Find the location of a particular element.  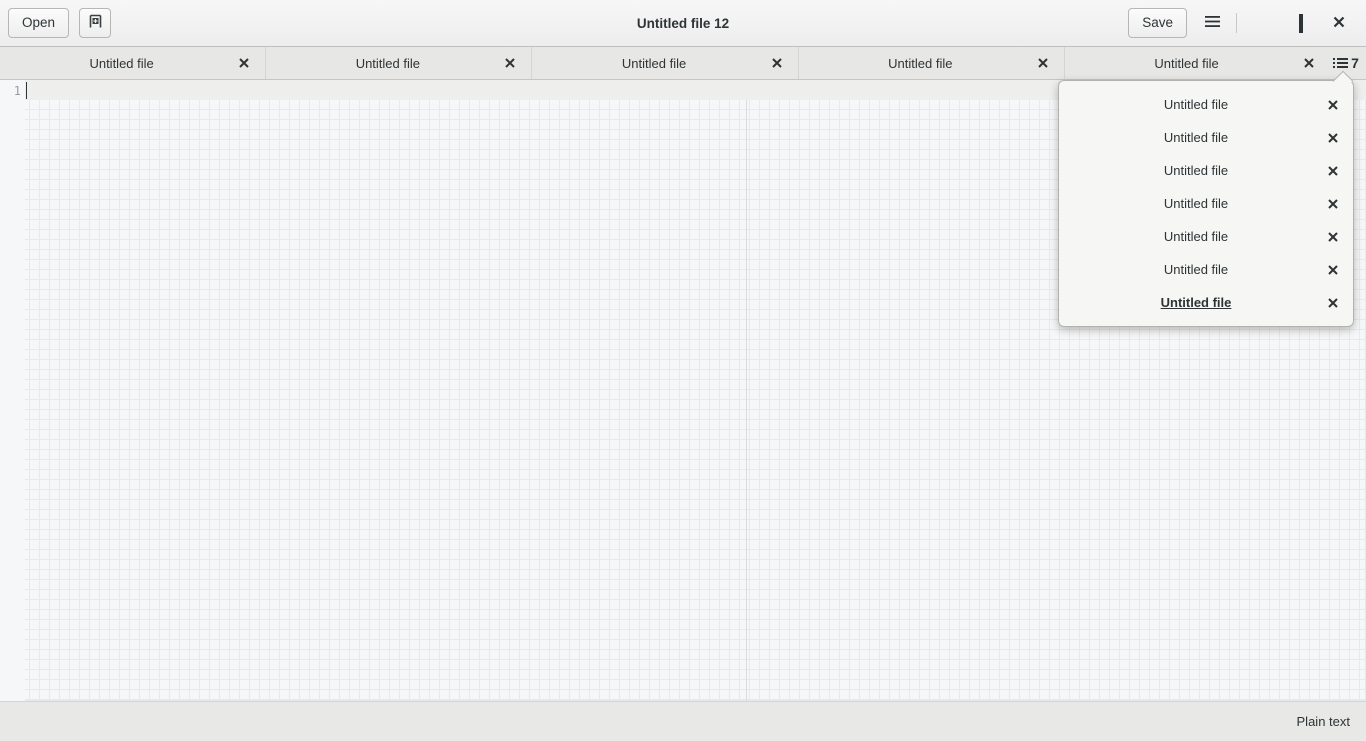

new-document-icon is located at coordinates (95, 23).